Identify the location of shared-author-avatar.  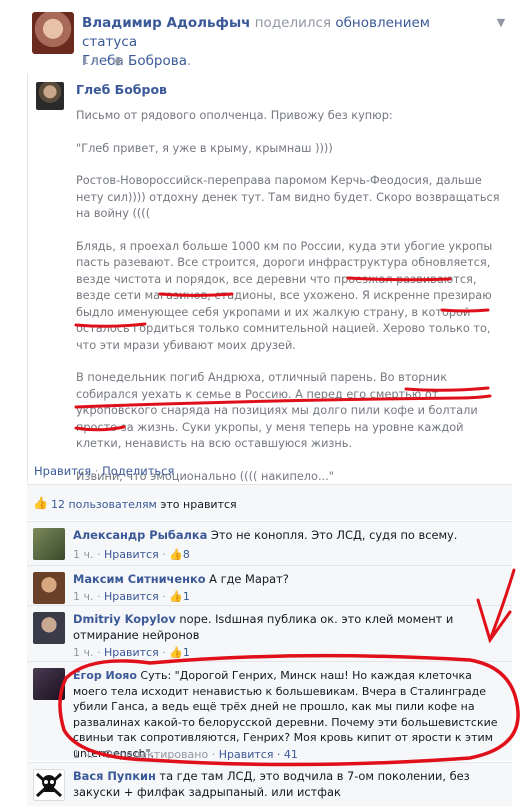
(50, 96).